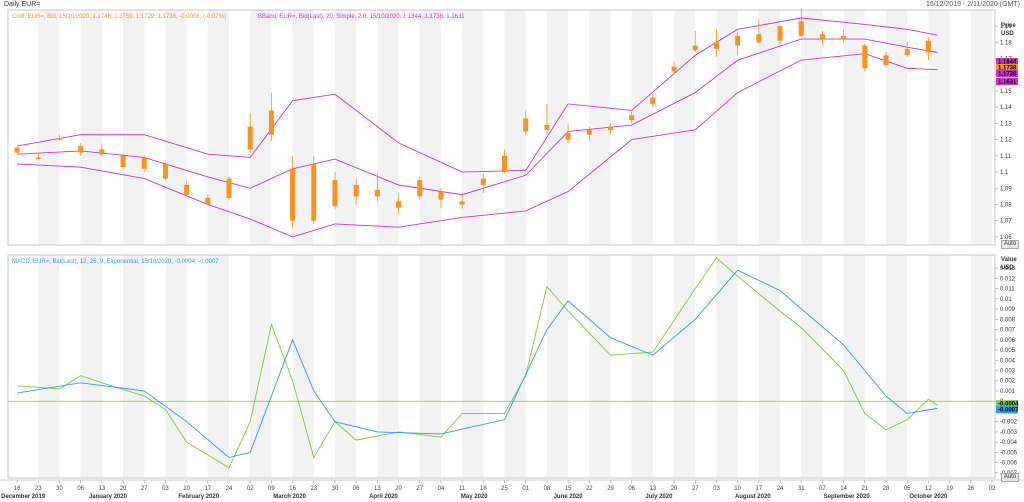 The image size is (1024, 502). Describe the element at coordinates (928, 489) in the screenshot. I see `x-day-tick: 12` at that location.